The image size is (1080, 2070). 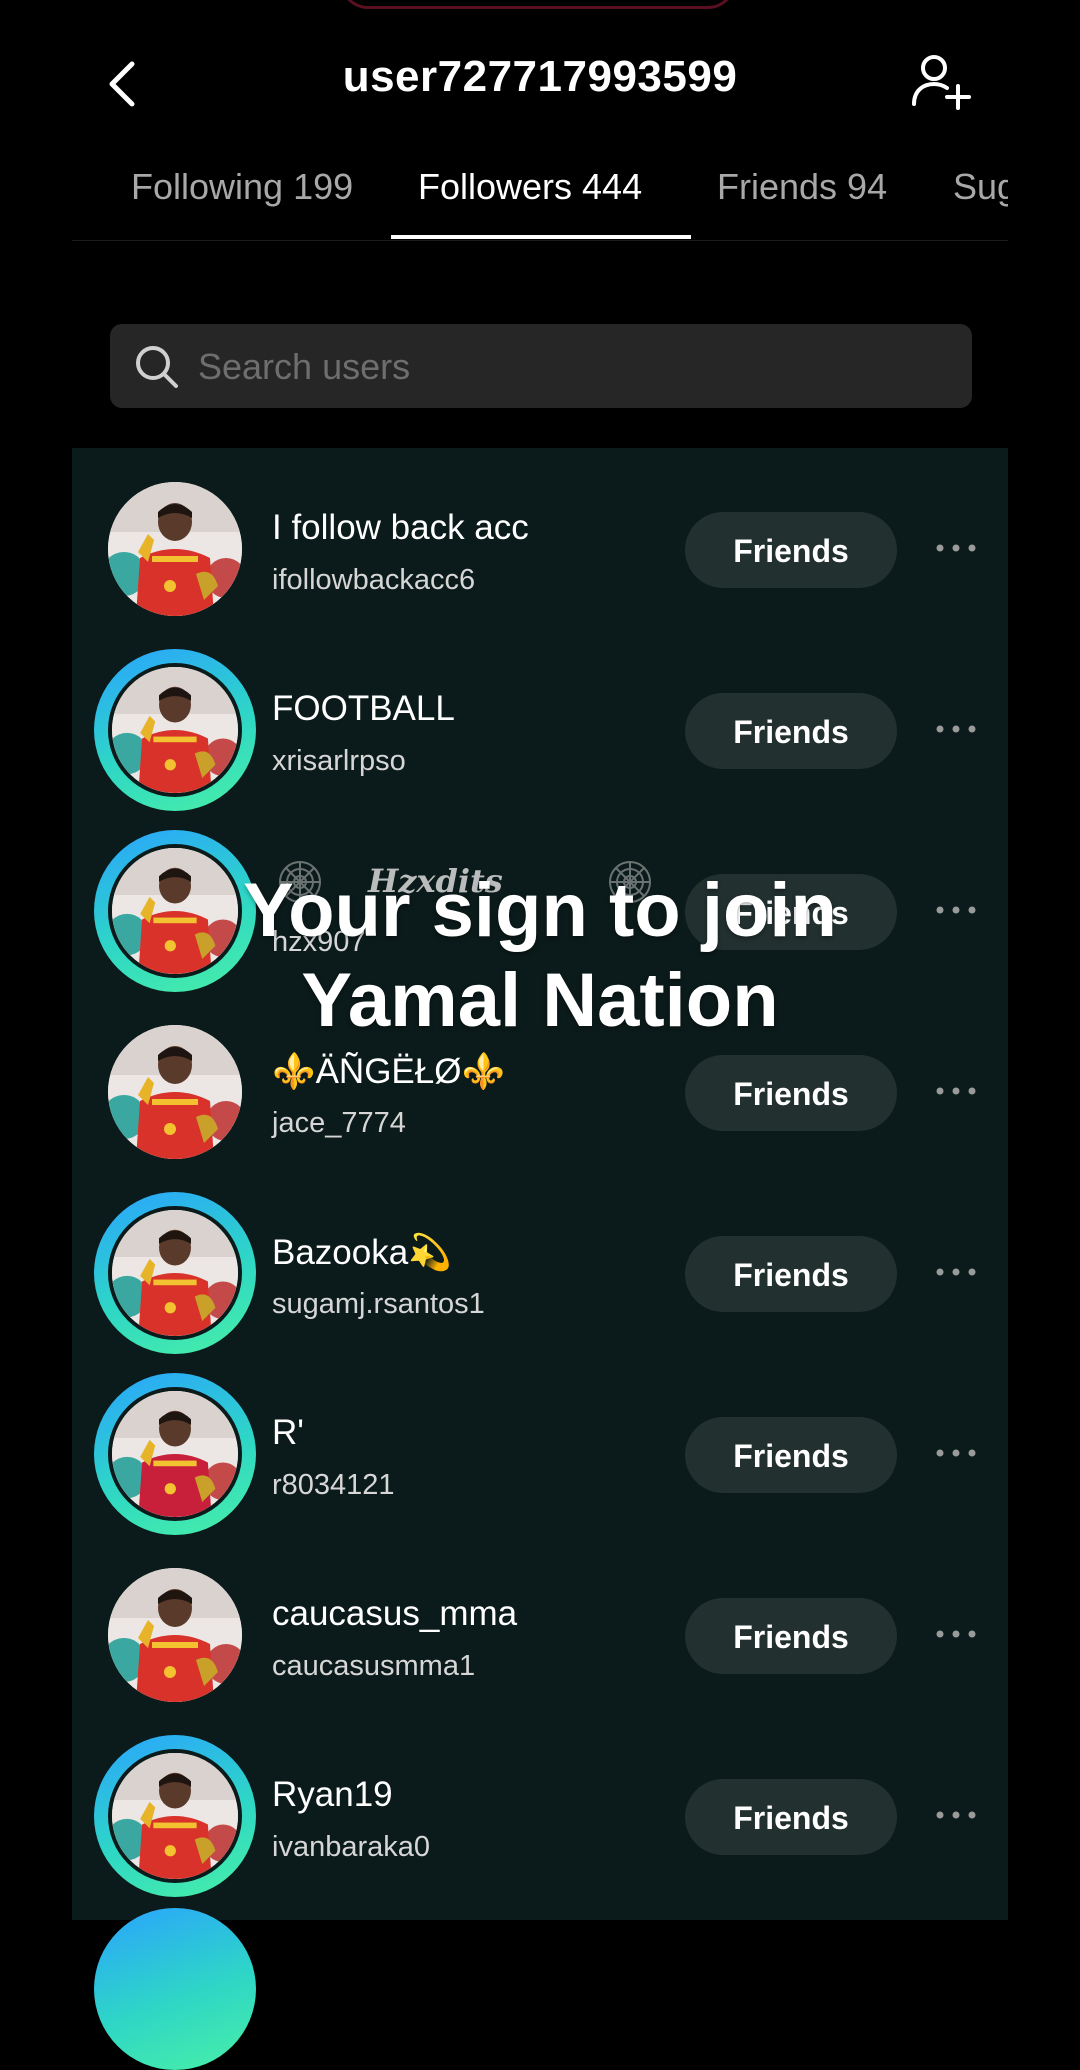 I want to click on user-handle: sugamj.rsantos1, so click(x=378, y=1304).